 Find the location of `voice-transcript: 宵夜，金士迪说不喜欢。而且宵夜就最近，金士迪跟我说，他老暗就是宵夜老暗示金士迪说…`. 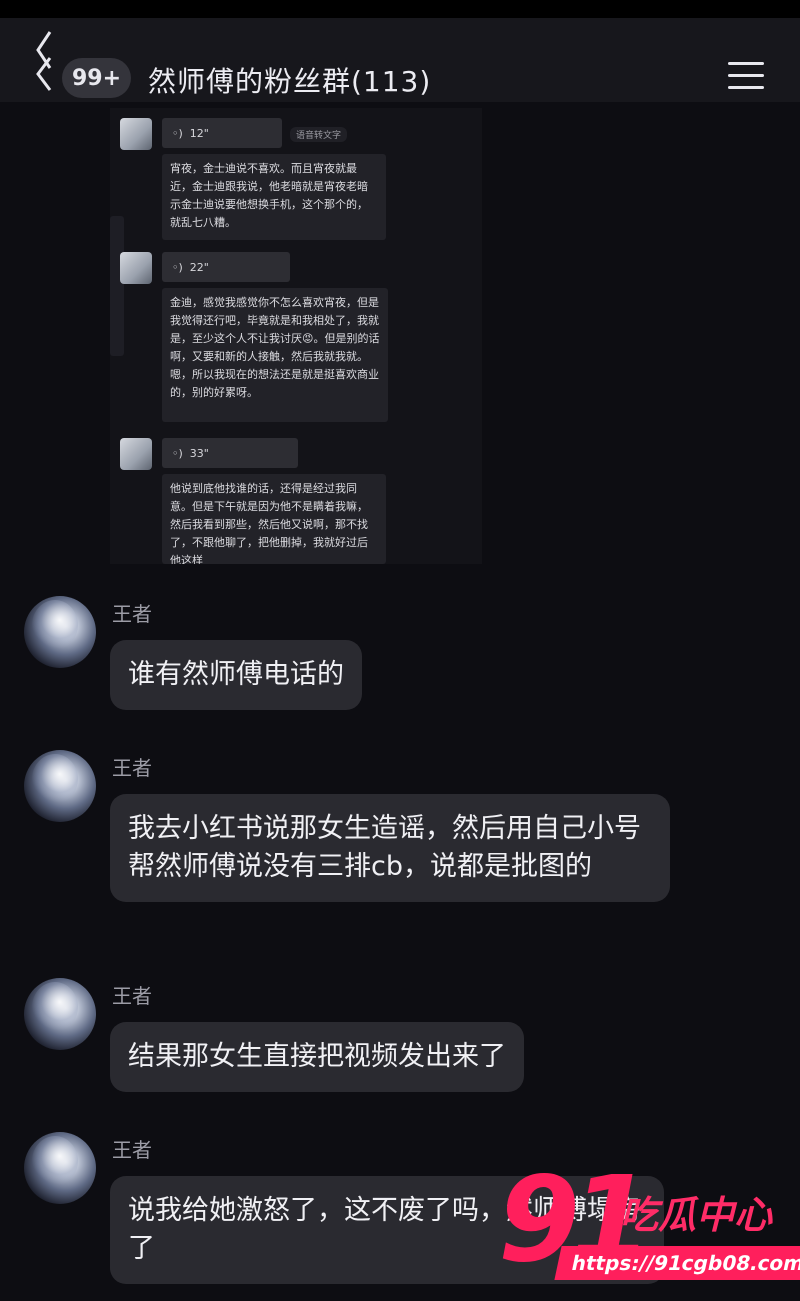

voice-transcript: 宵夜，金士迪说不喜欢。而且宵夜就最近，金士迪跟我说，他老暗就是宵夜老暗示金士迪说… is located at coordinates (274, 197).